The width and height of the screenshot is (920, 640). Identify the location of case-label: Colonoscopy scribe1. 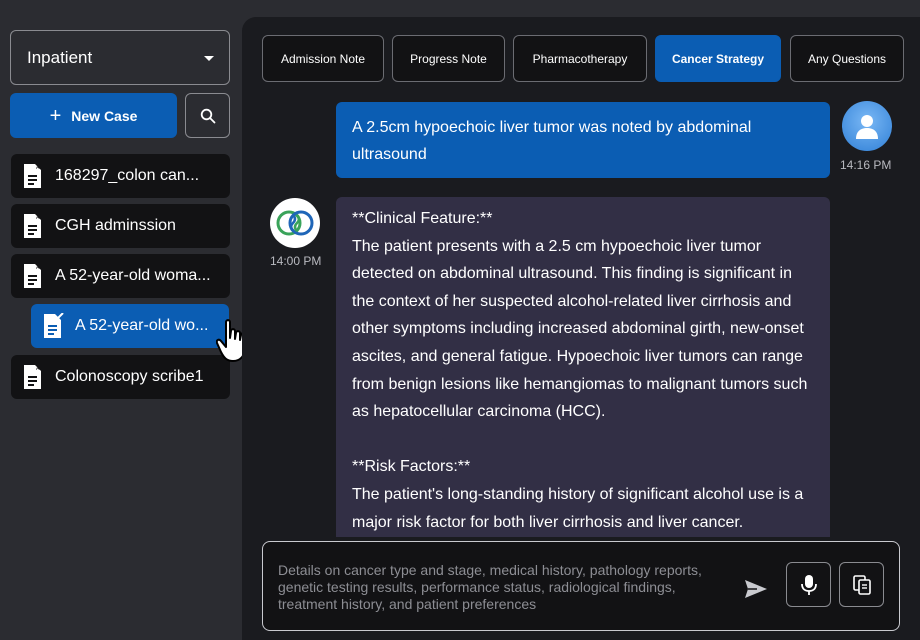
(129, 376).